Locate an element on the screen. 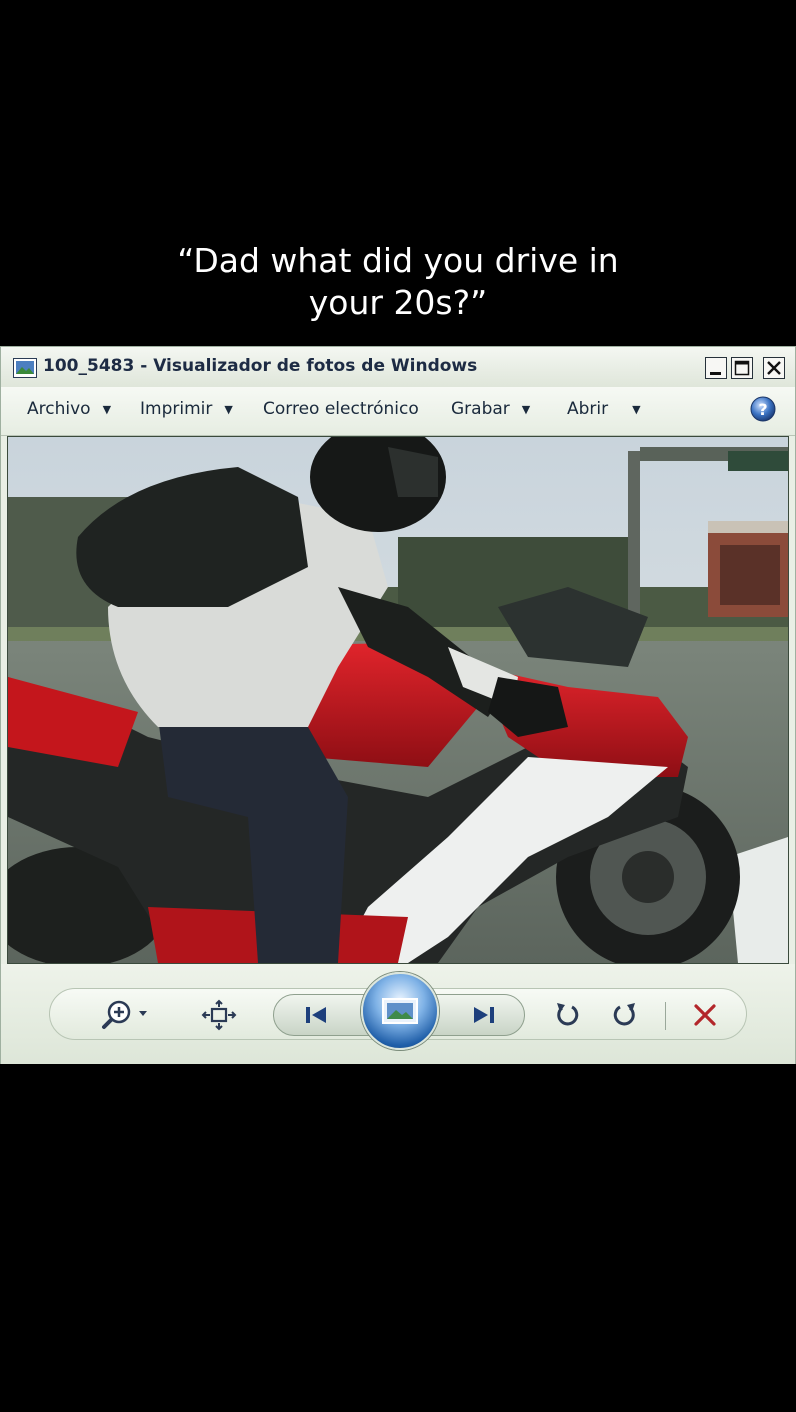 The width and height of the screenshot is (796, 1412). menu-imprimir: Imprimir ▼ is located at coordinates (186, 409).